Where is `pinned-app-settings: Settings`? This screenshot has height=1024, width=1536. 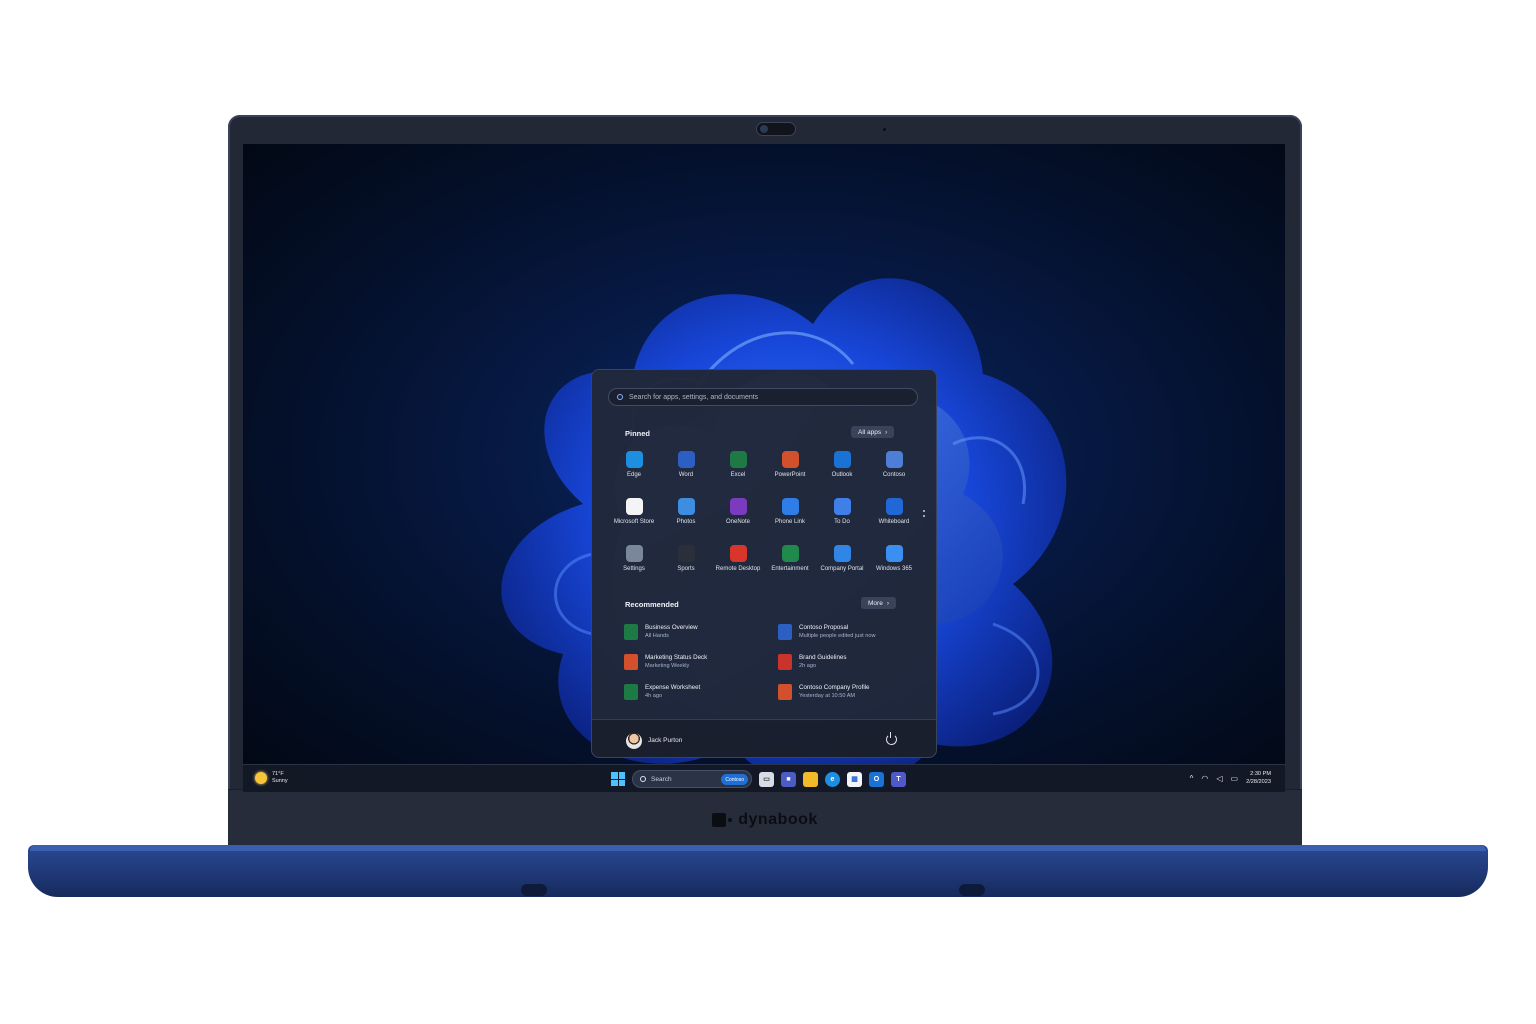 pinned-app-settings: Settings is located at coordinates (634, 562).